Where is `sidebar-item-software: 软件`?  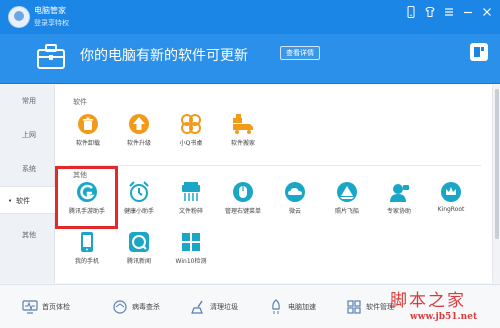
sidebar-item-software: 软件 is located at coordinates (28, 200).